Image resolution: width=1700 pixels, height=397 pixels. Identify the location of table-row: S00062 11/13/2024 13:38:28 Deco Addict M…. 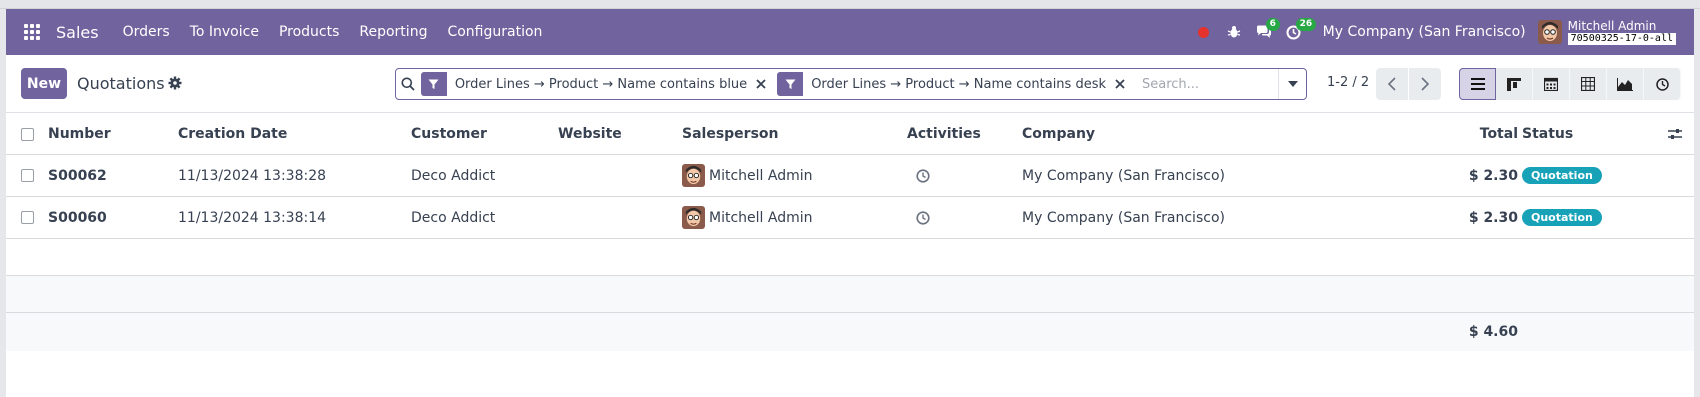
(850, 176).